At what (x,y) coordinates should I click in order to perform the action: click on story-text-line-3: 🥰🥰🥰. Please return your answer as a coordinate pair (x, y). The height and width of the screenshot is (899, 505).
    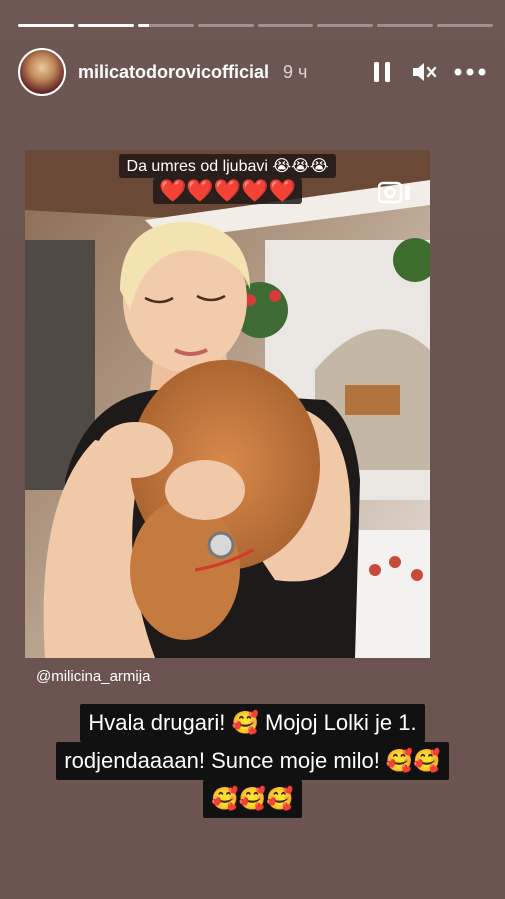
    Looking at the image, I should click on (252, 799).